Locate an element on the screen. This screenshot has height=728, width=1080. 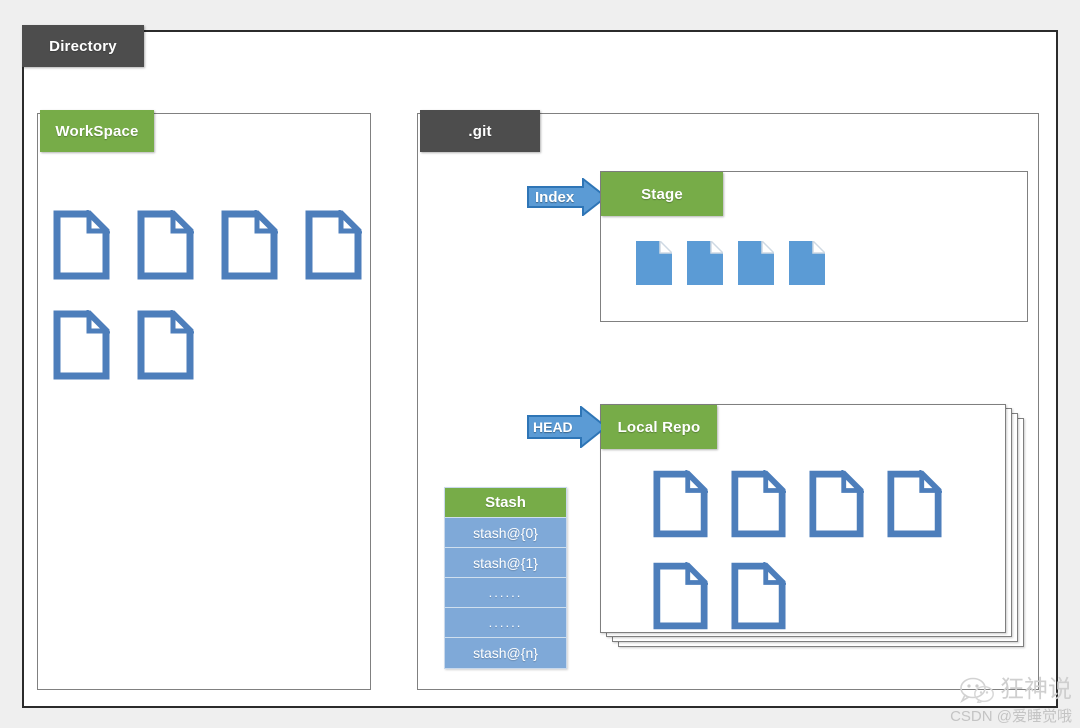
directory-label-tab: Directory is located at coordinates (83, 46).